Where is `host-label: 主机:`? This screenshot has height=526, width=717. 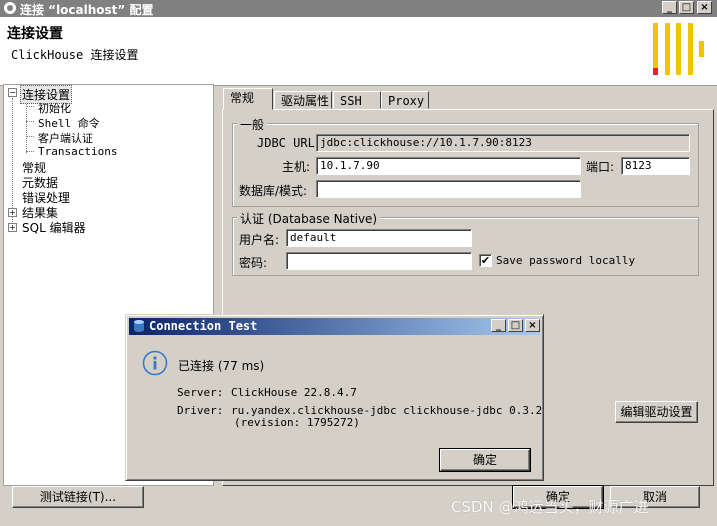 host-label: 主机: is located at coordinates (296, 167).